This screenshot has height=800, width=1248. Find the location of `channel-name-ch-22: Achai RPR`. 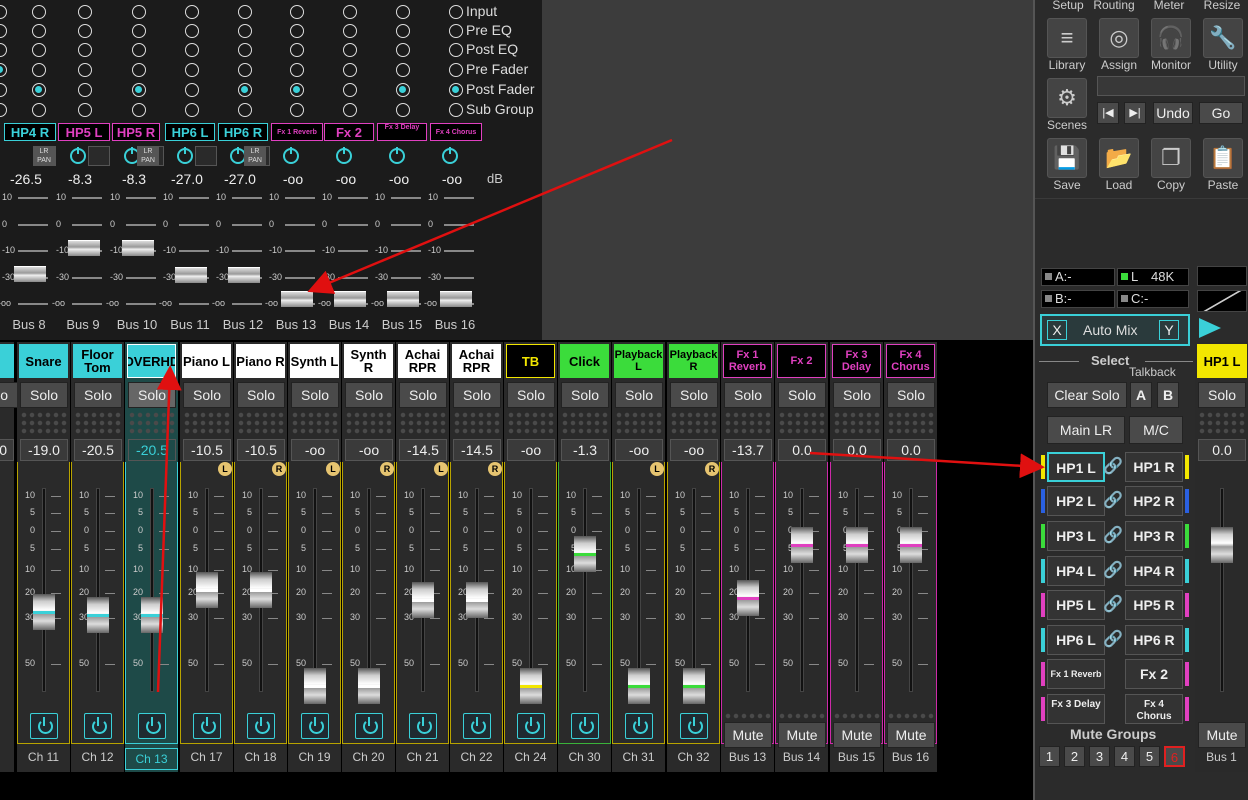

channel-name-ch-22: Achai RPR is located at coordinates (476, 361).